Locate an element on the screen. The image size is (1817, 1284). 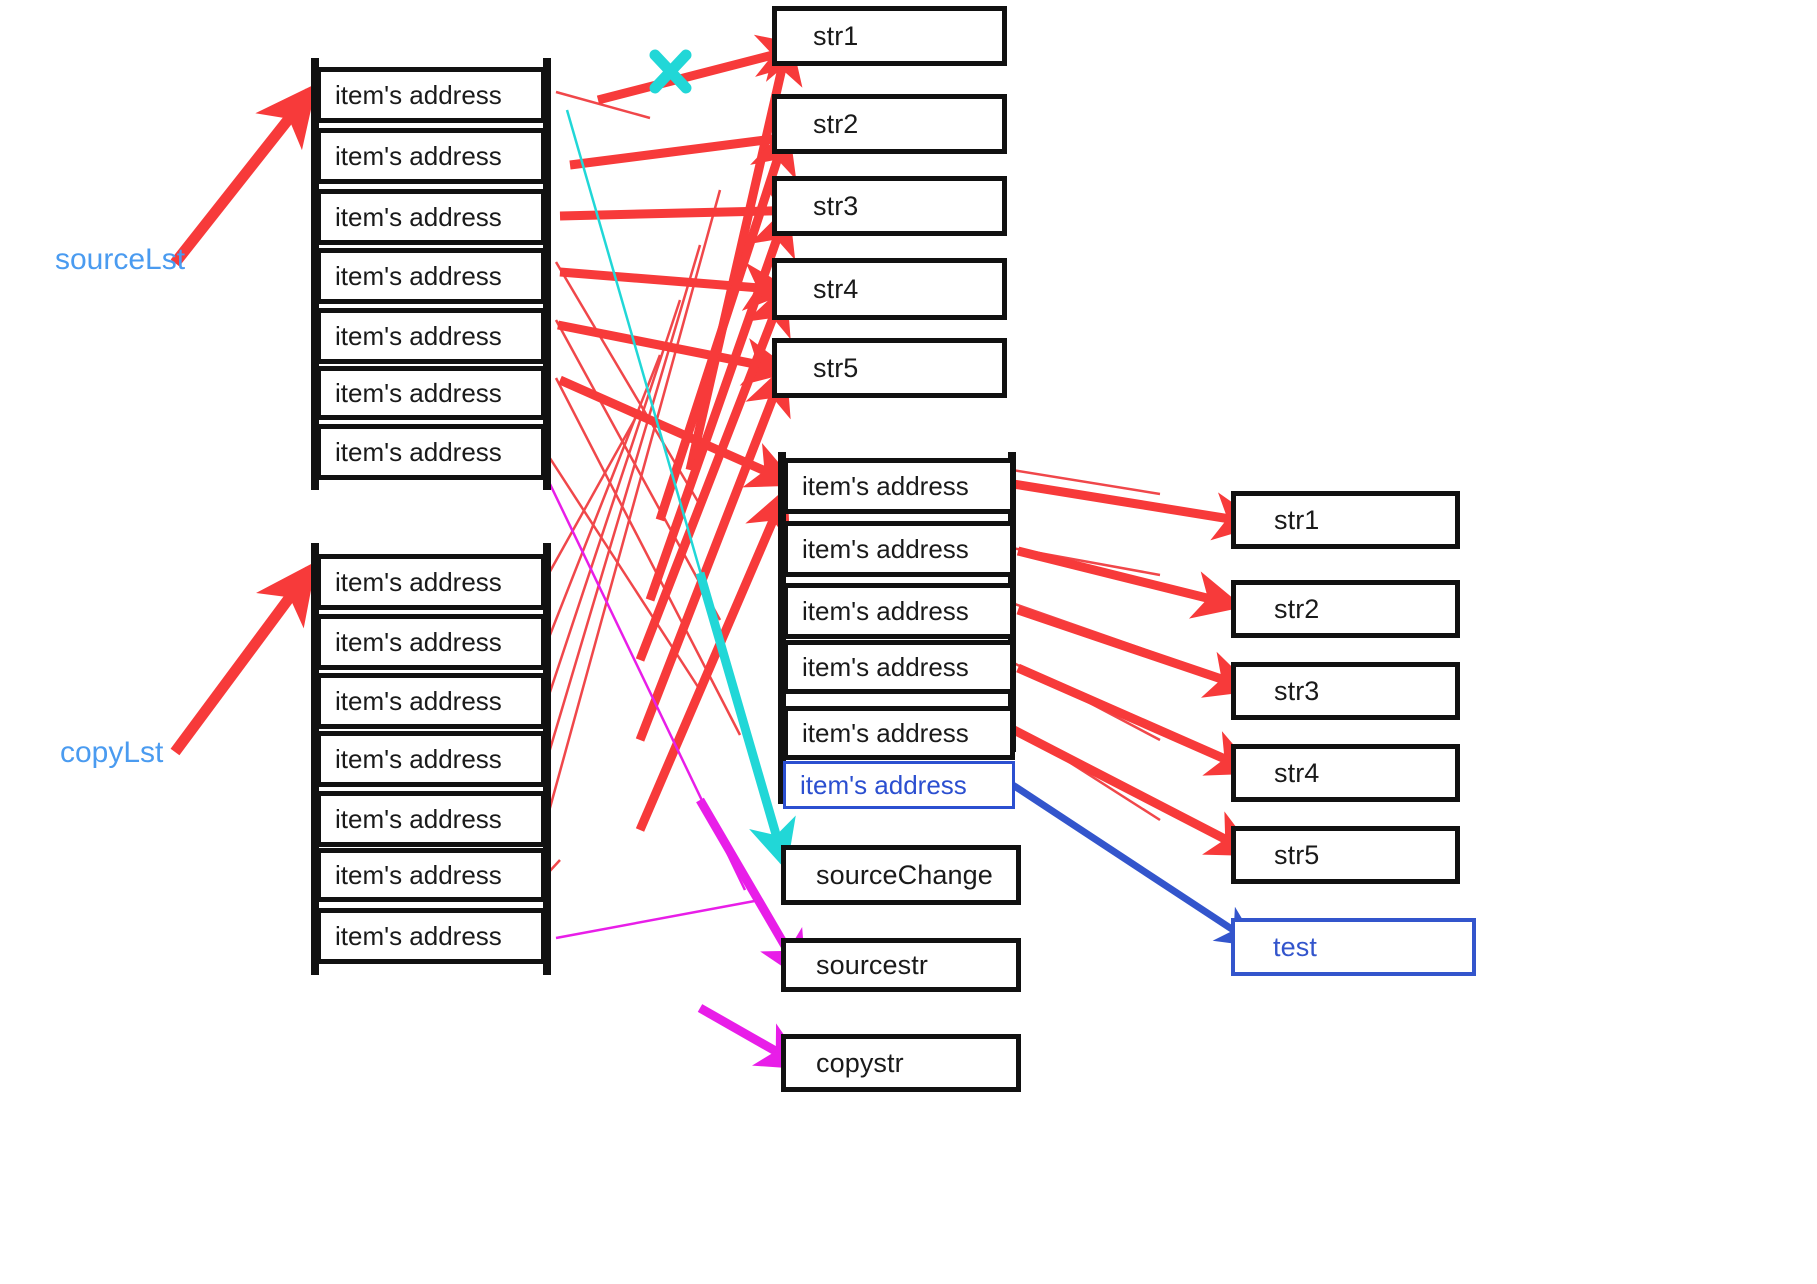
arrow-middle-to-rstr5 is located at coordinates (1132, 790).